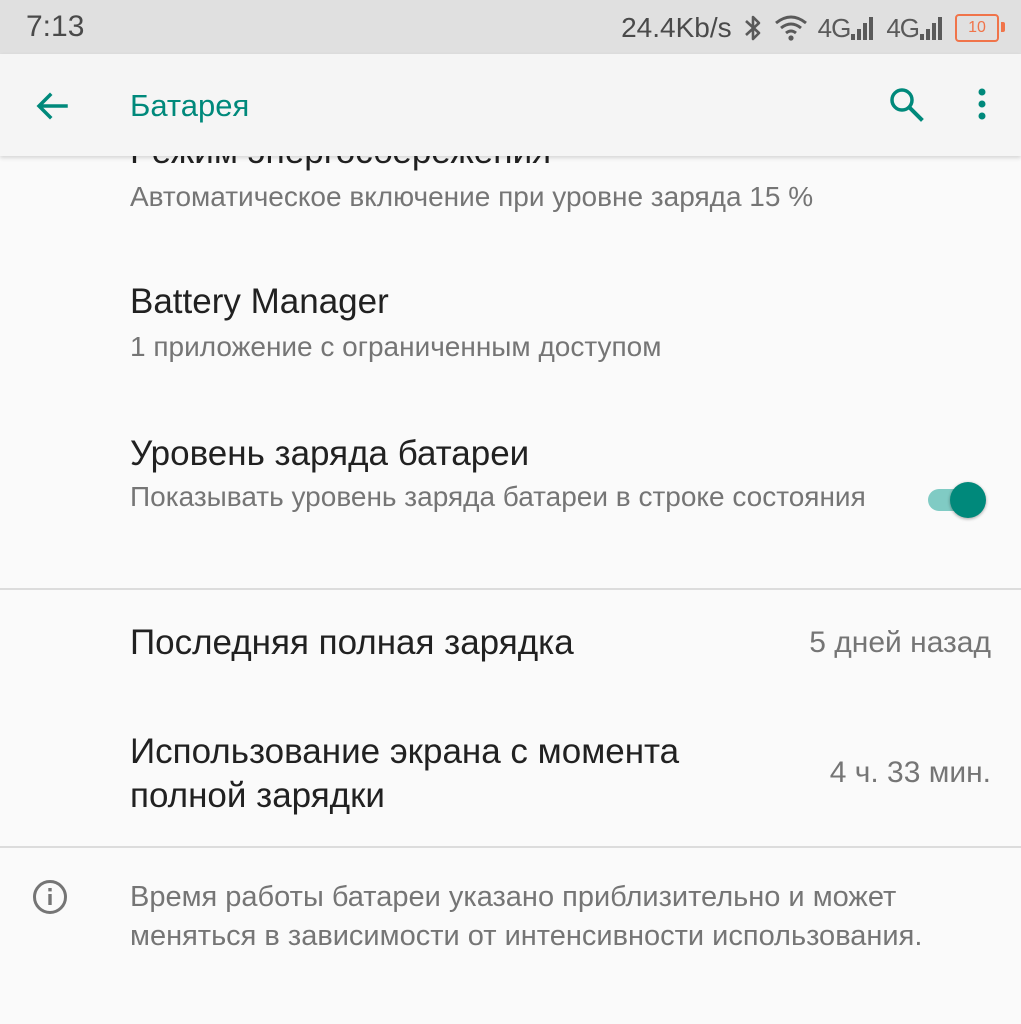 This screenshot has height=1024, width=1021. Describe the element at coordinates (813, 28) in the screenshot. I see `status-icons: 24.4Kb/s 4G 4G 10` at that location.